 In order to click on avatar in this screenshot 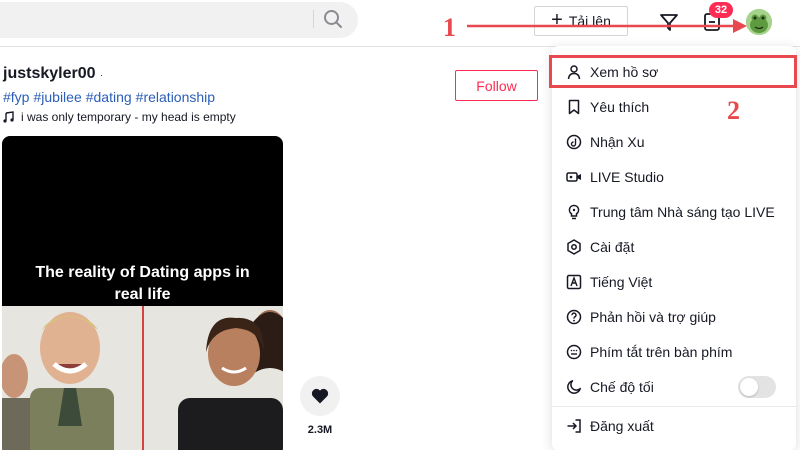, I will do `click(759, 22)`.